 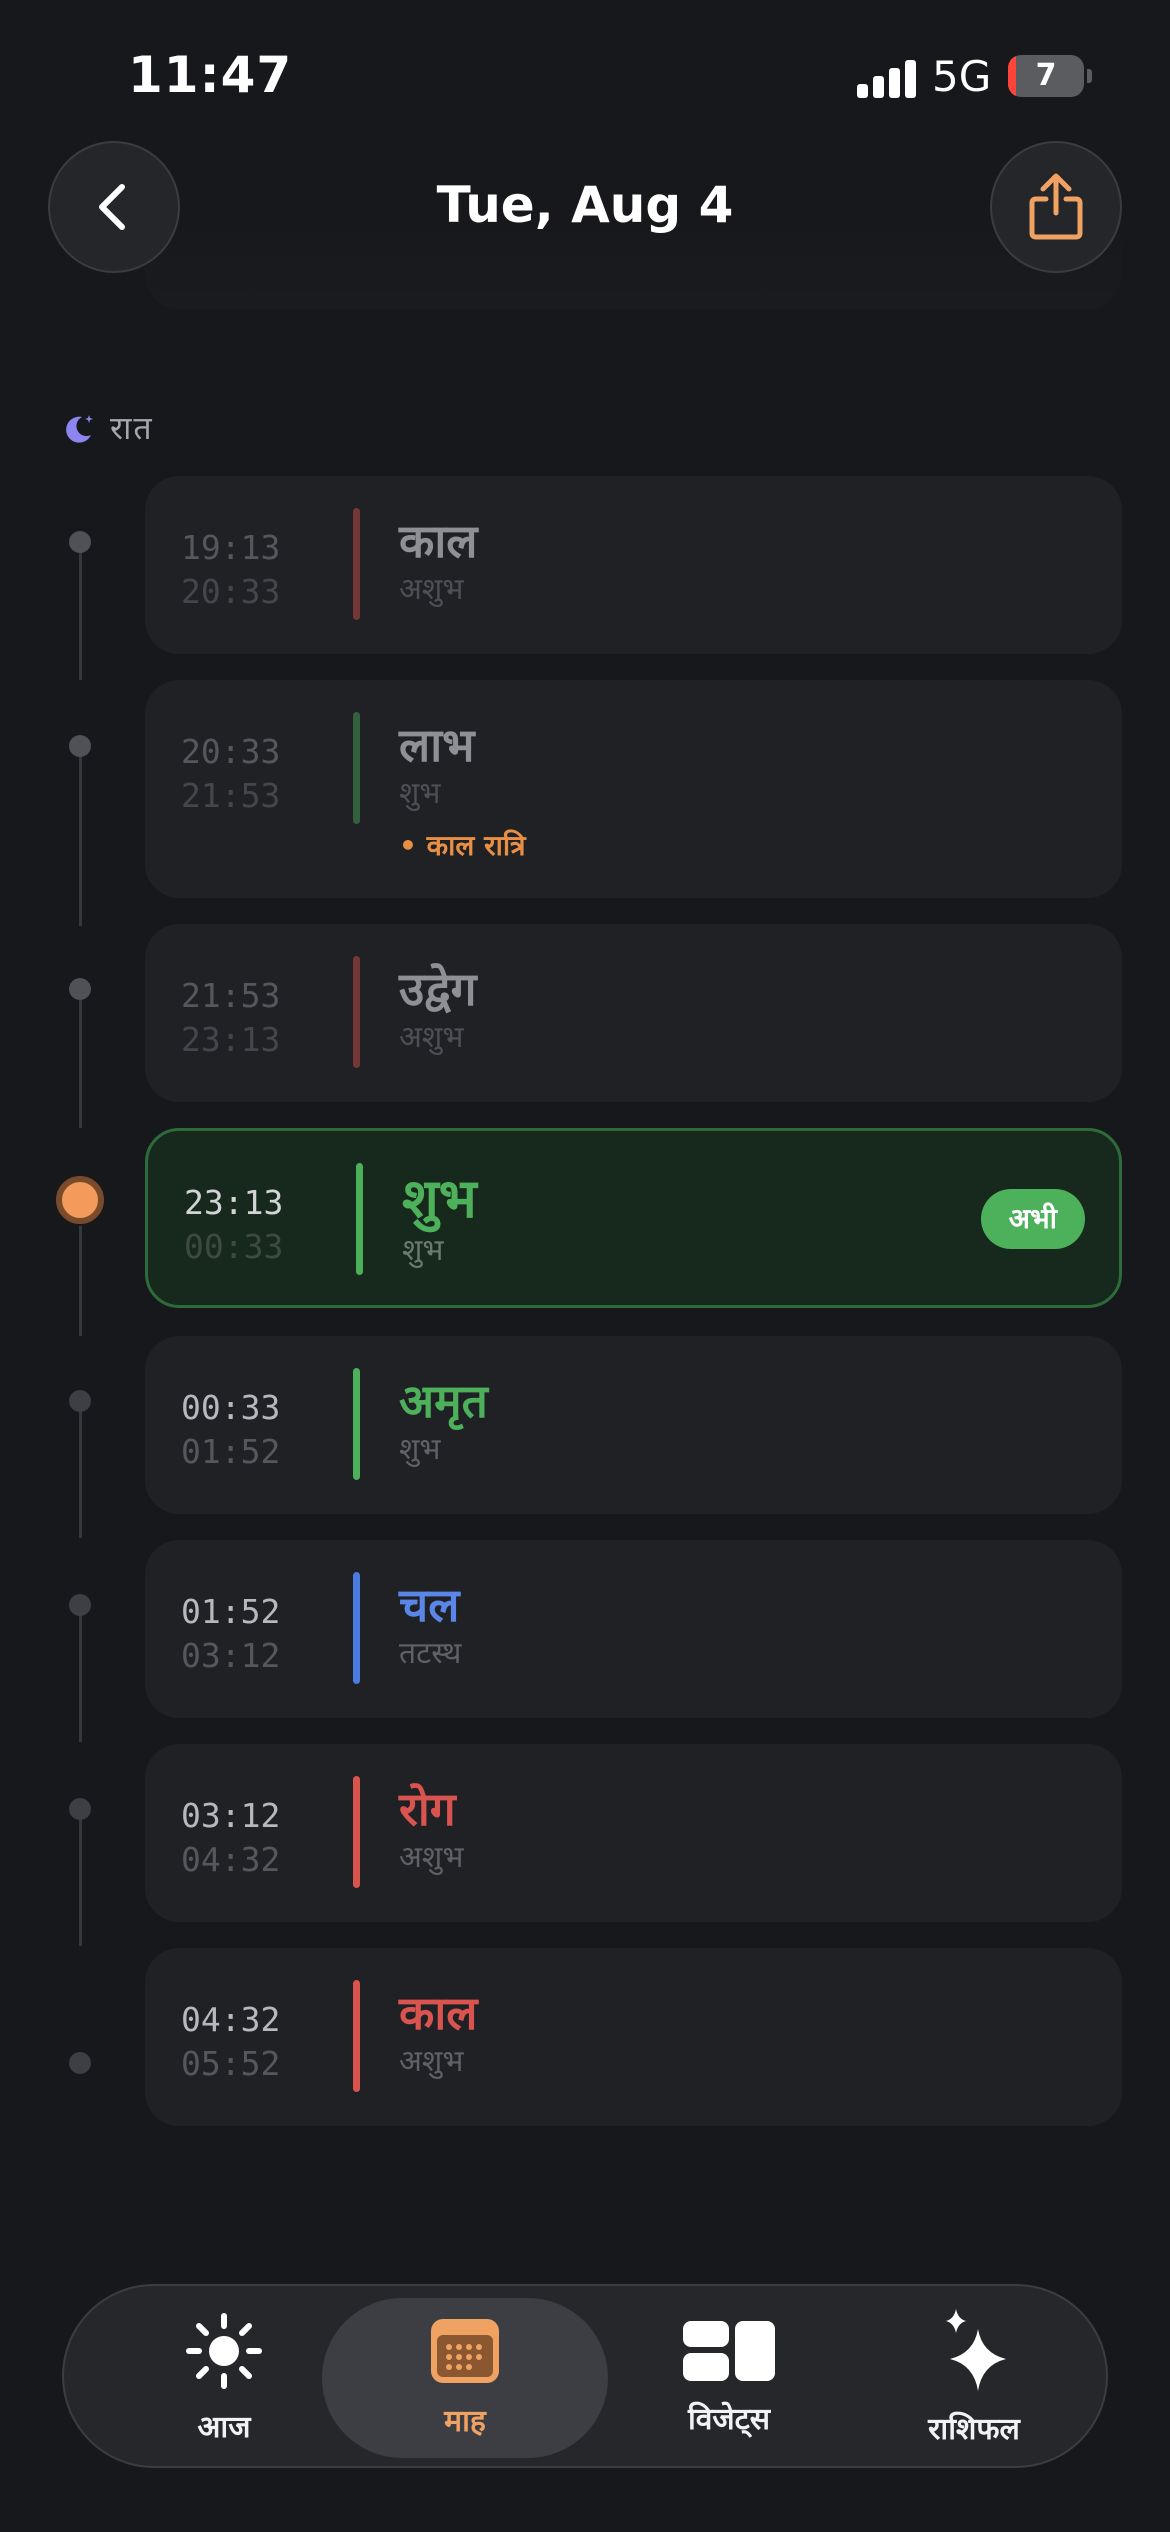 I want to click on tab-label: विजेट्स, so click(x=729, y=2419).